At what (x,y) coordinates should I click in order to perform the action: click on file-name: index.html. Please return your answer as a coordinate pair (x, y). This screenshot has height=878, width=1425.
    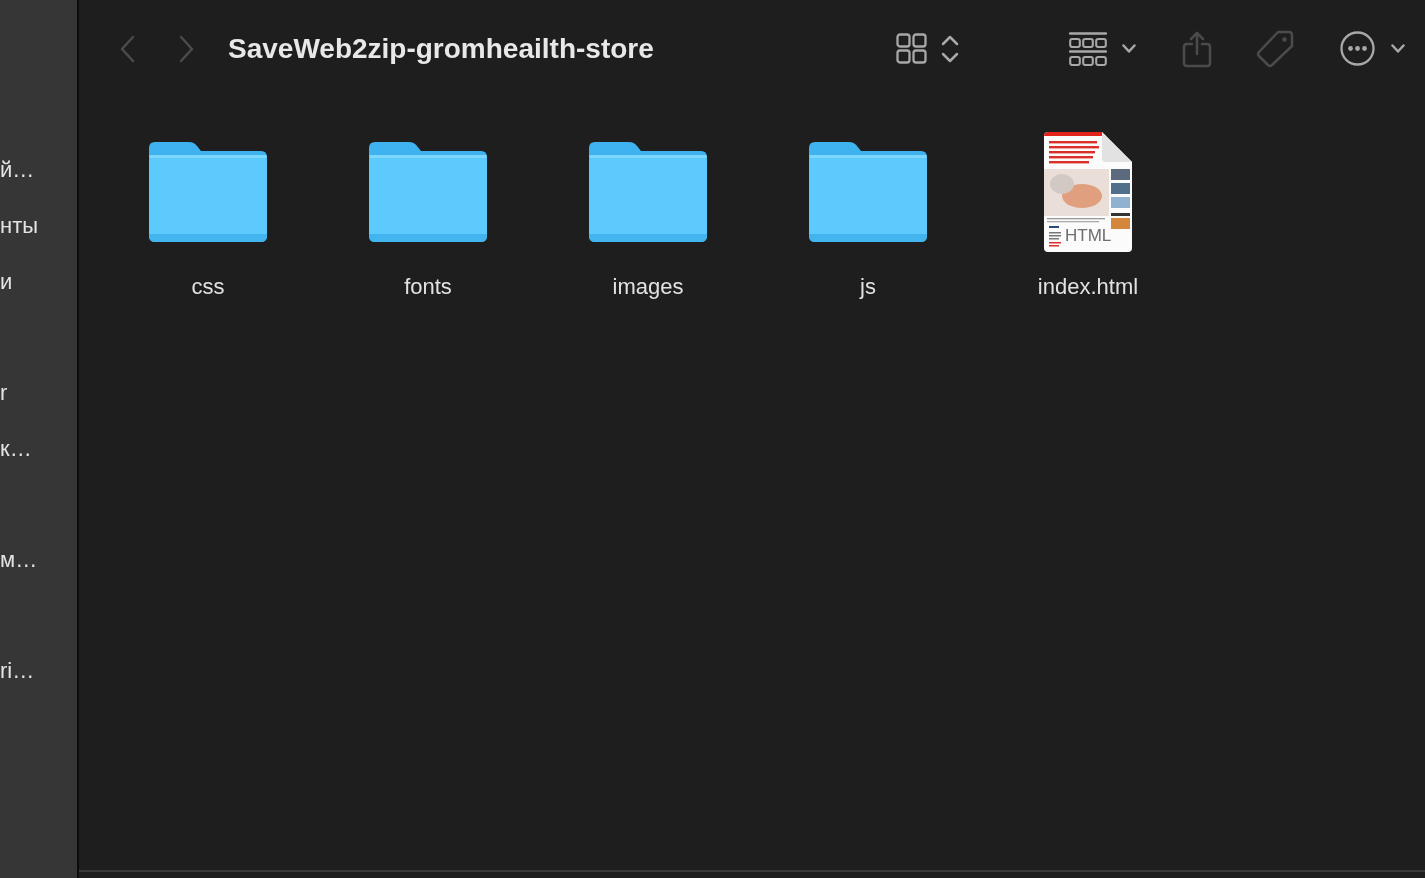
    Looking at the image, I should click on (1088, 287).